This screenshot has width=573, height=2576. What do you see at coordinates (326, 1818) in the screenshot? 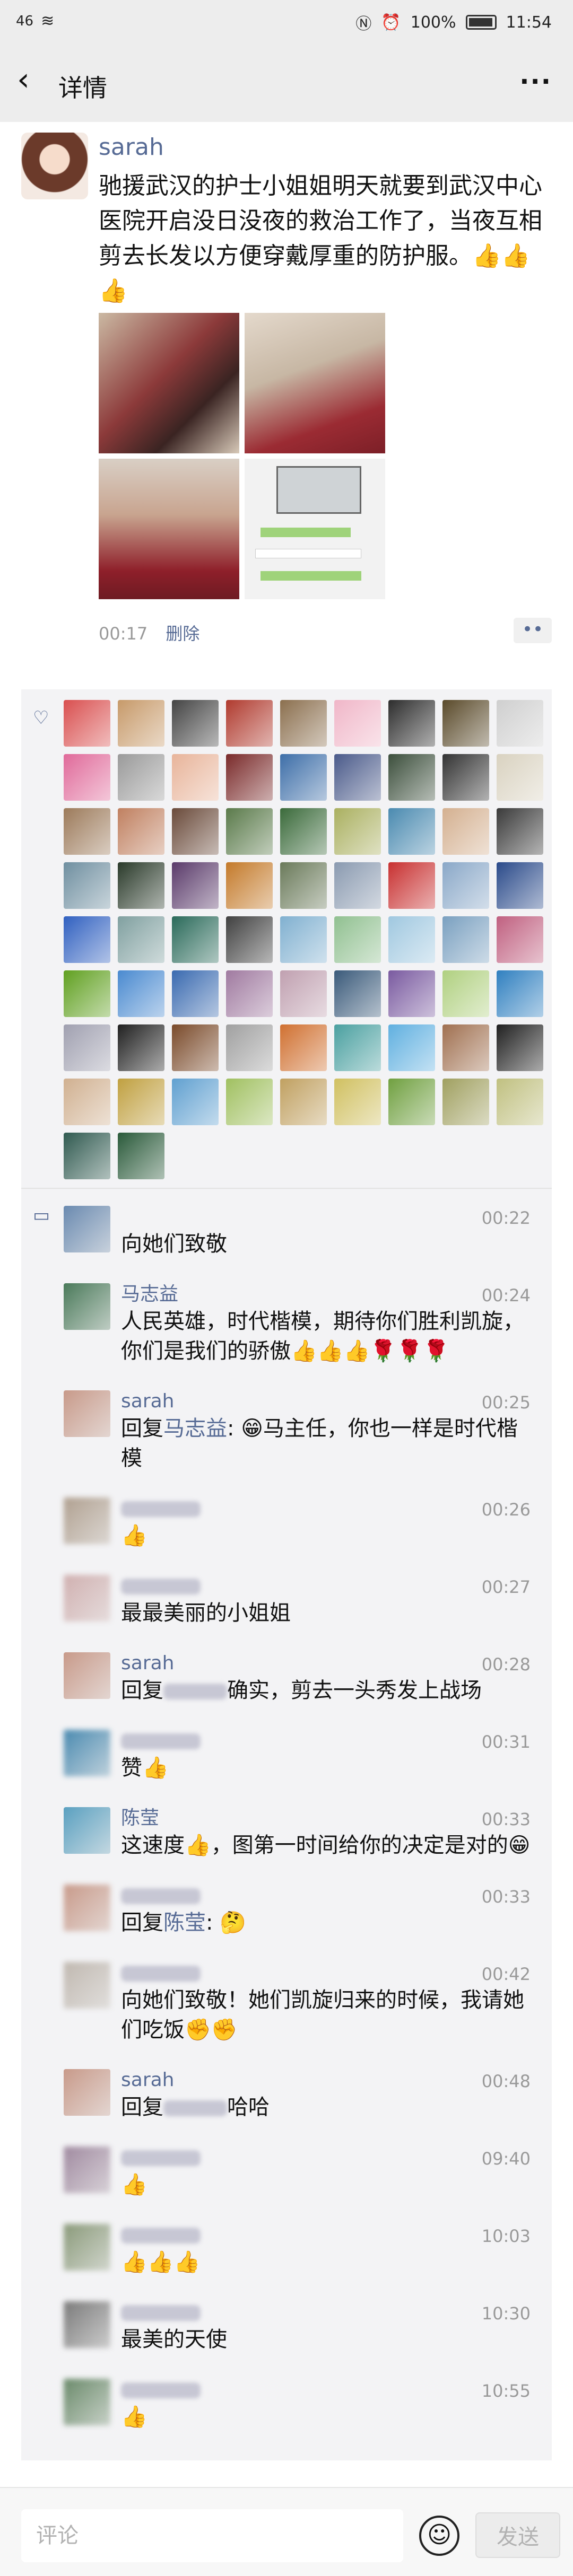
I see `commenter-name: 陈莹` at bounding box center [326, 1818].